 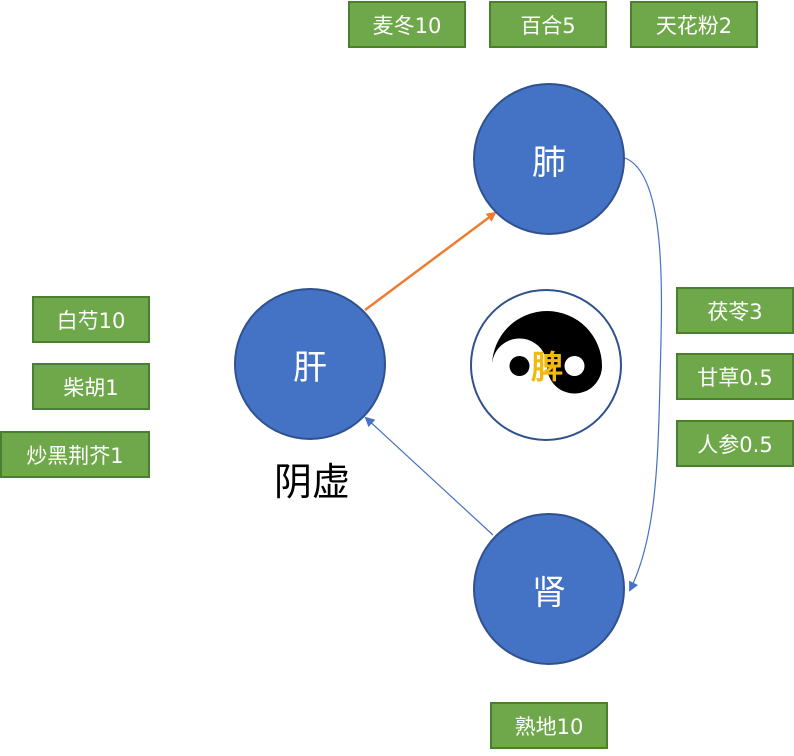 I want to click on herb-box: 人参0.5, so click(x=735, y=443).